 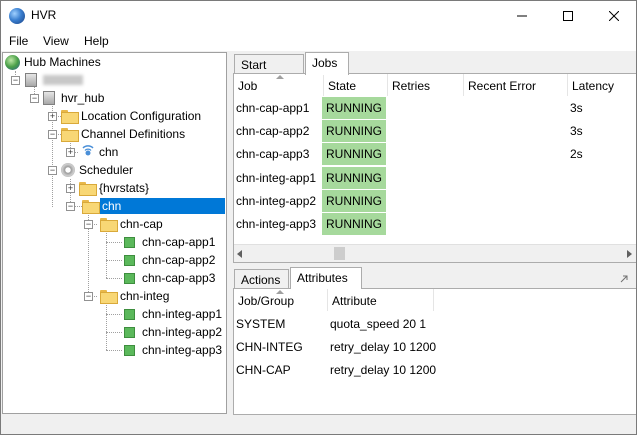 I want to click on tree-item-job: chn-cap-app3, so click(x=169, y=278).